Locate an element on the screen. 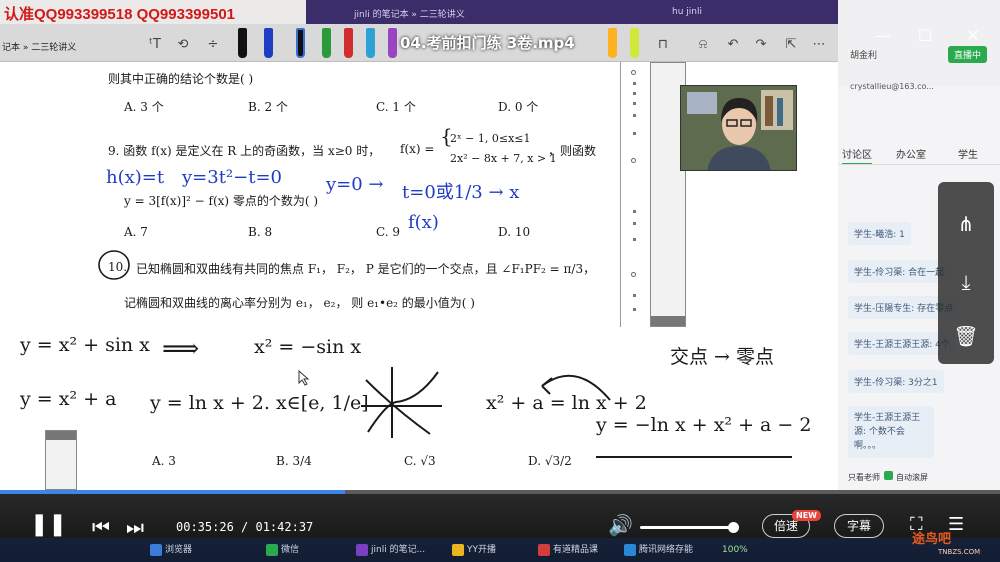  highlighter-green-icon is located at coordinates (634, 43).